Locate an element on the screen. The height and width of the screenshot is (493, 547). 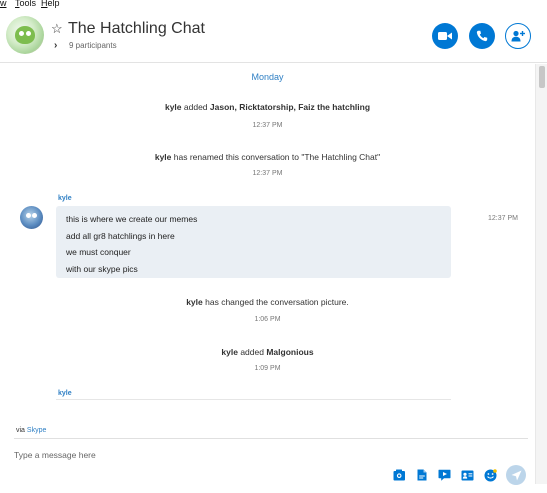
message-time: 1:09 PM is located at coordinates (267, 368).